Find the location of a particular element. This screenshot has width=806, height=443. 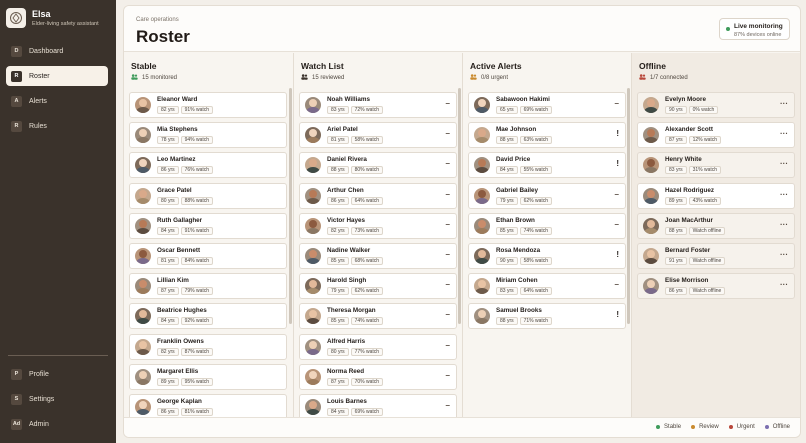

resident-card: Victor Hayes 82 yrs 73% watch – is located at coordinates (378, 225).